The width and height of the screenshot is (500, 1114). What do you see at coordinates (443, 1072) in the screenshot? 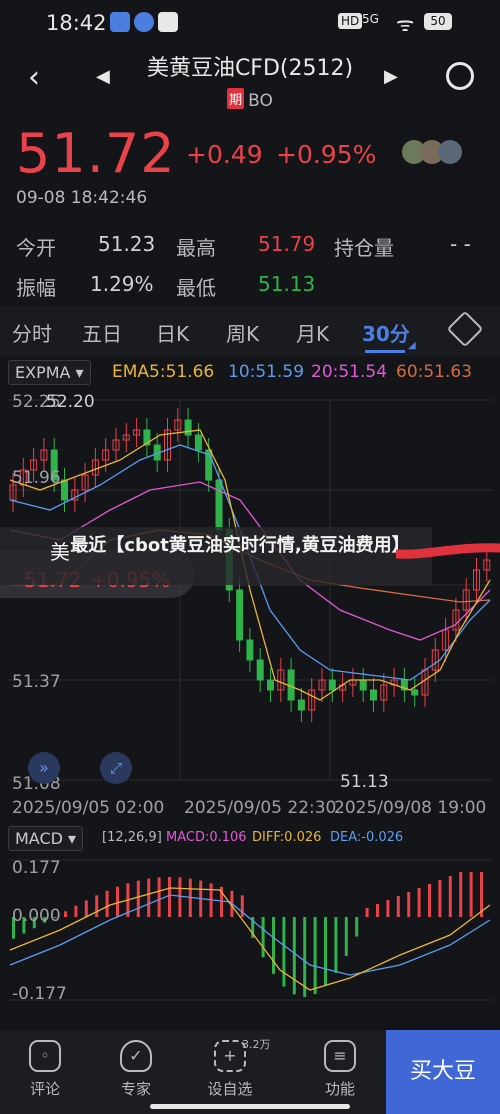
I see `buy-button: 买大豆` at bounding box center [443, 1072].